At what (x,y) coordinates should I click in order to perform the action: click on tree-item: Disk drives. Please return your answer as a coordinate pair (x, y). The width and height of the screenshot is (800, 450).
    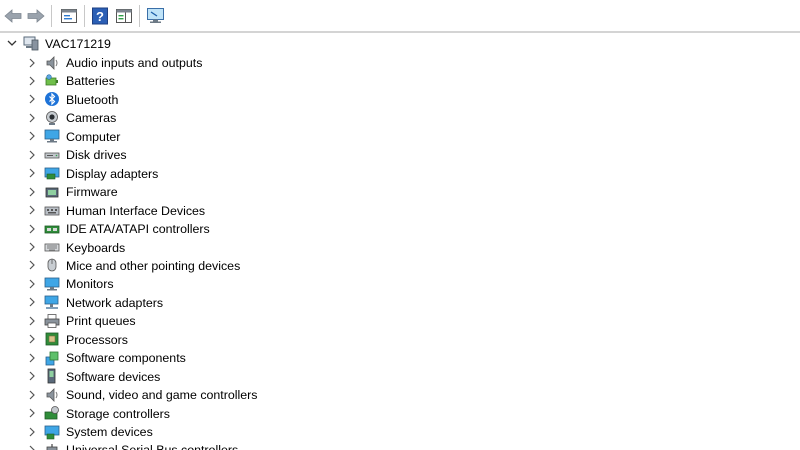
    Looking at the image, I should click on (400, 155).